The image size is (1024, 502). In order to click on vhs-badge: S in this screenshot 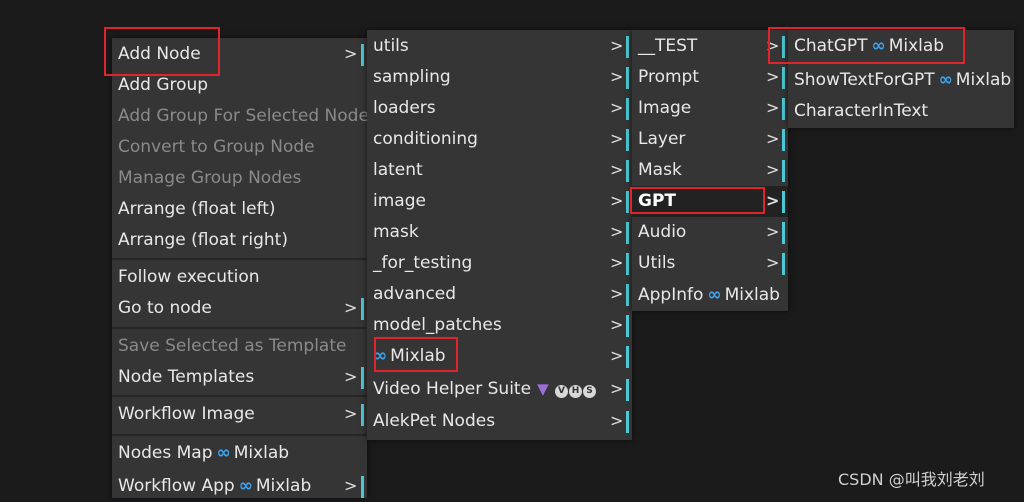, I will do `click(590, 391)`.